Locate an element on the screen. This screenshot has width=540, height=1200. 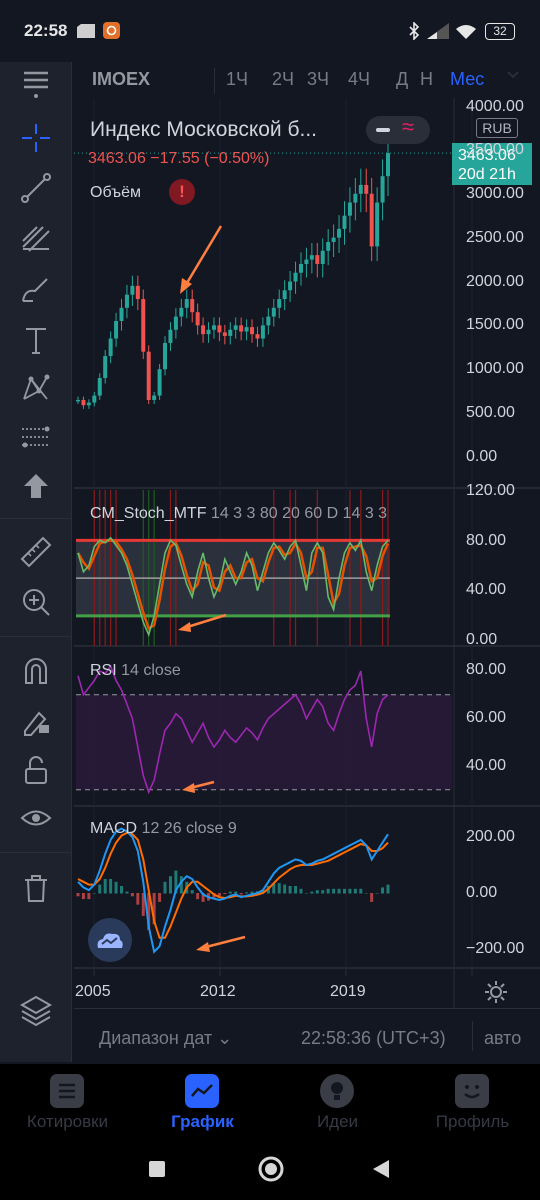
bottom-navigation: Котировки График Идеи Профиль is located at coordinates (270, 1102).